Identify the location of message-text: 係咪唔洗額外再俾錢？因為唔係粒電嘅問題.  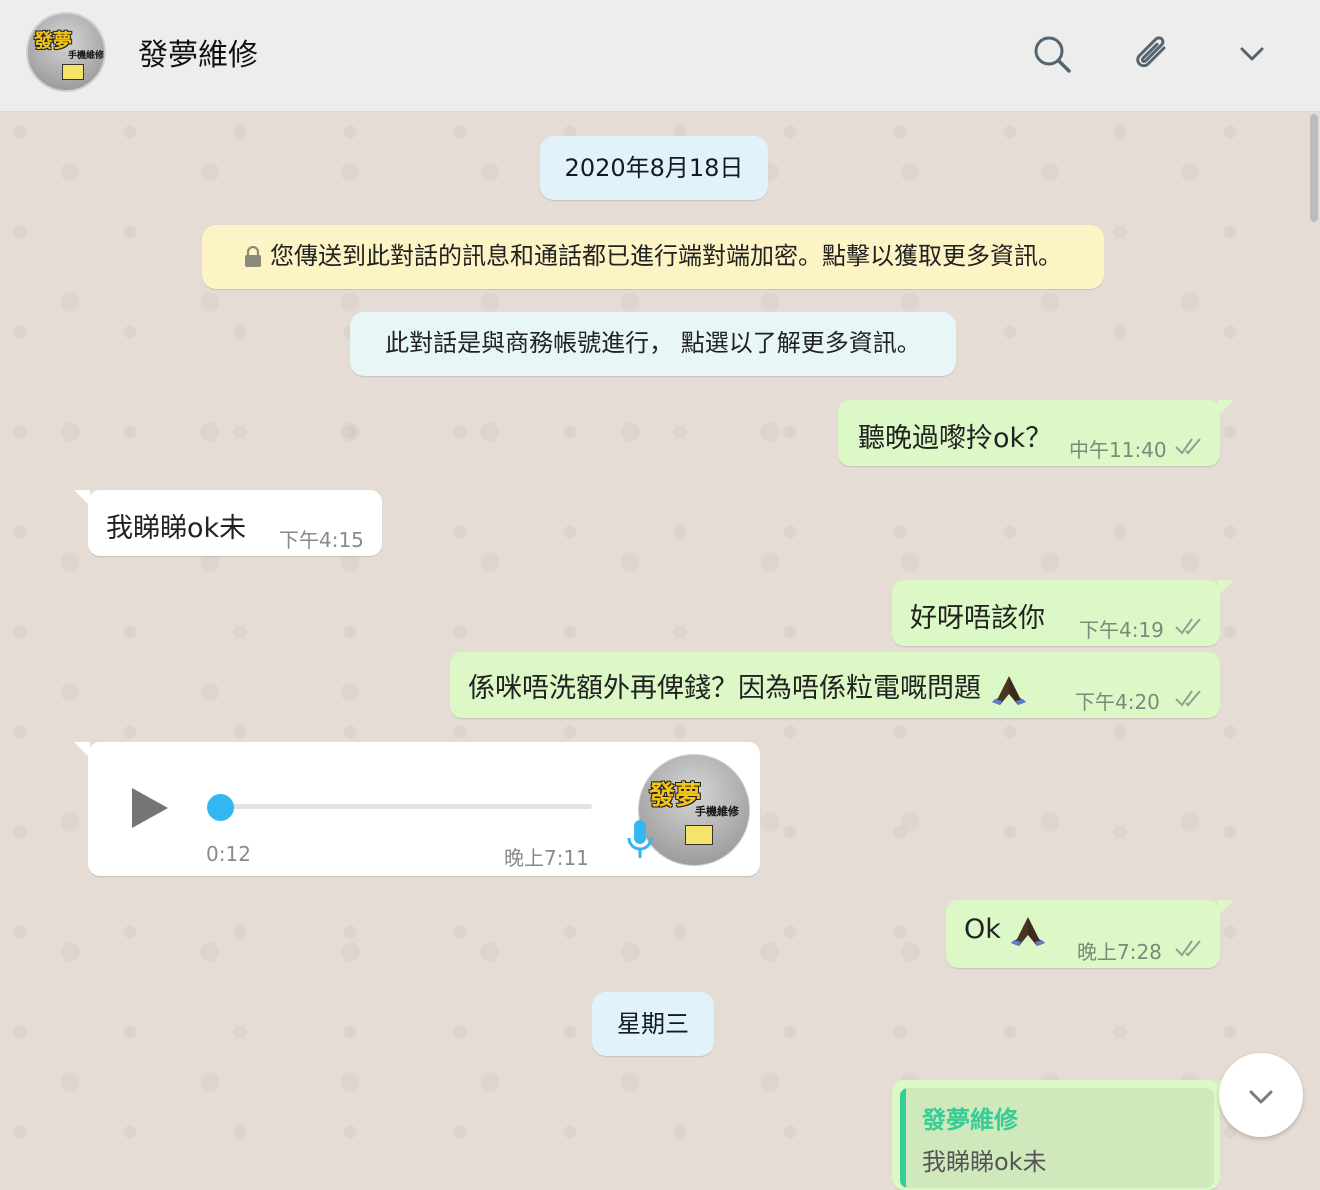
(724, 688).